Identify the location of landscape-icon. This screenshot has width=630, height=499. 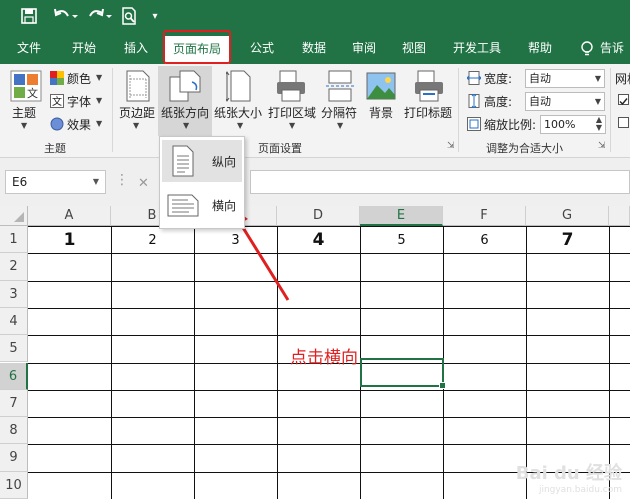
(183, 205).